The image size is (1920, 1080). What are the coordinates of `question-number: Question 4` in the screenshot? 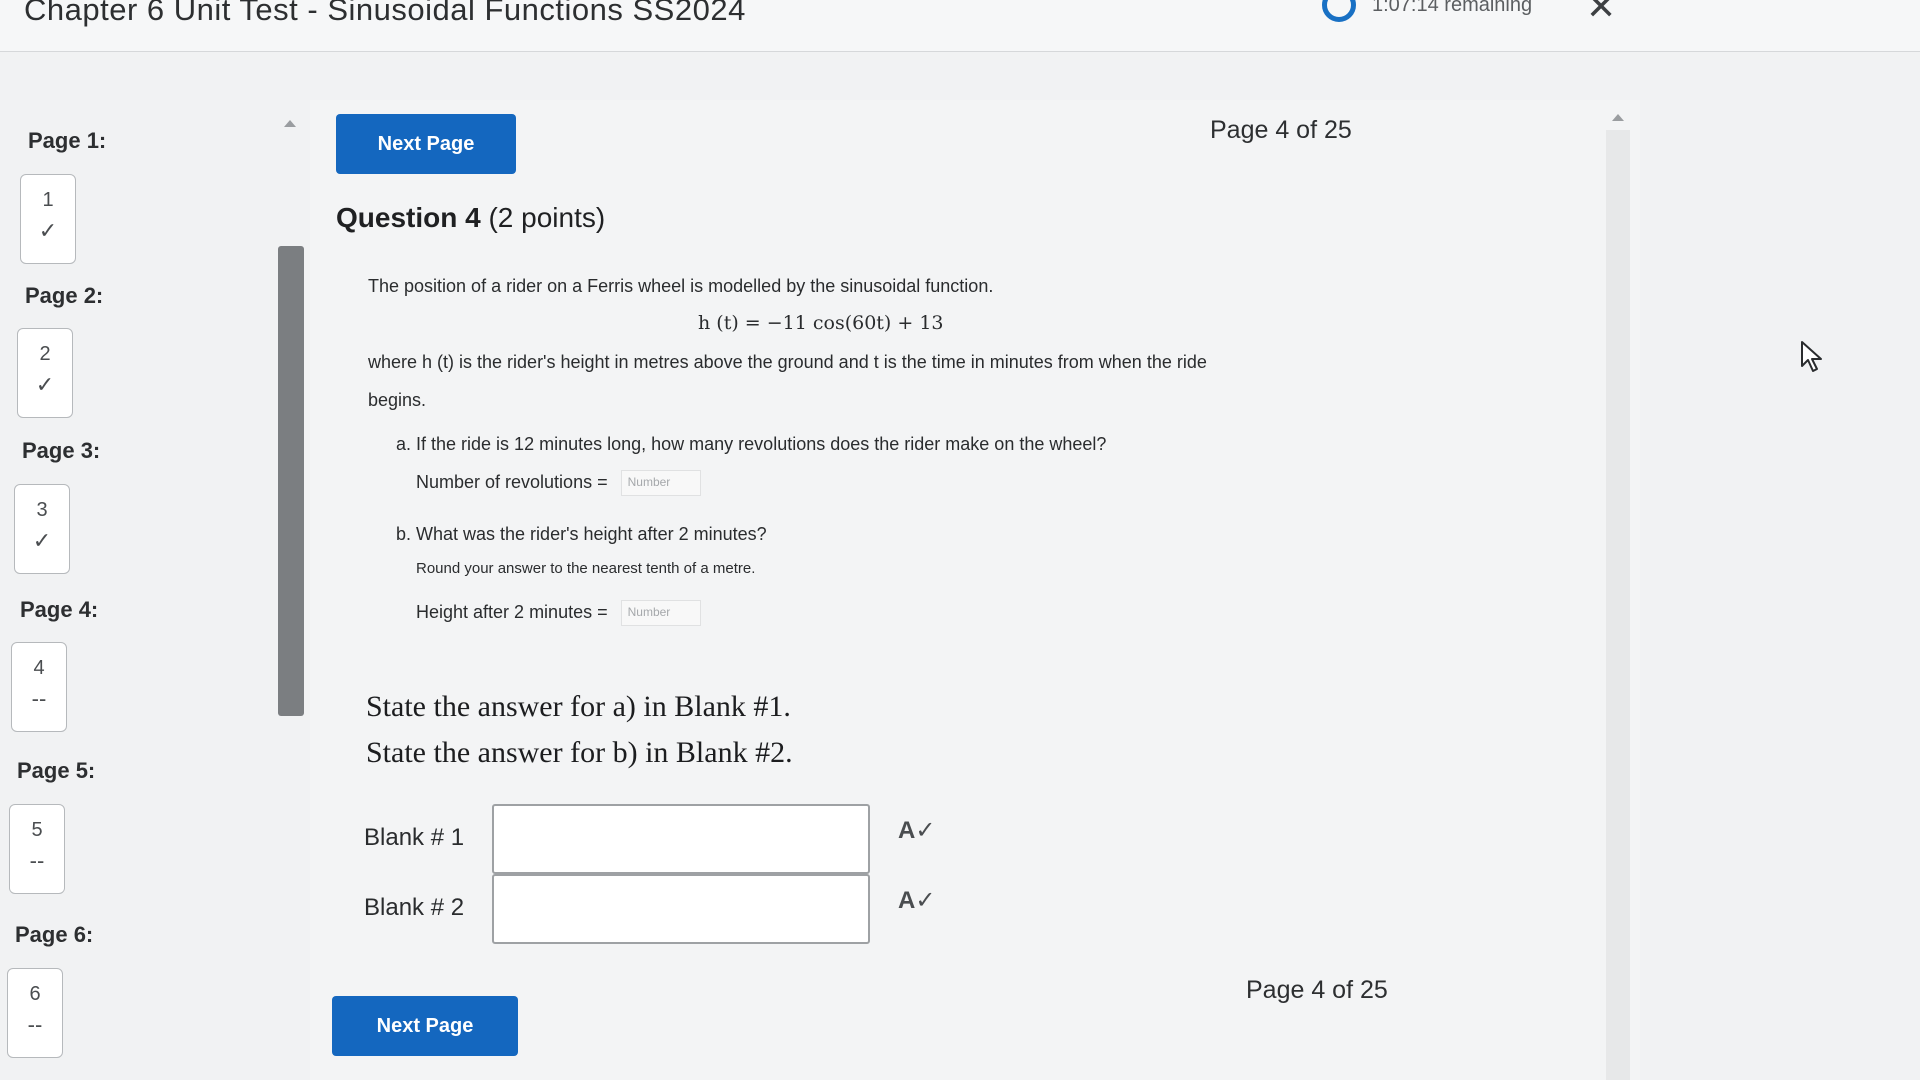 It's located at (408, 217).